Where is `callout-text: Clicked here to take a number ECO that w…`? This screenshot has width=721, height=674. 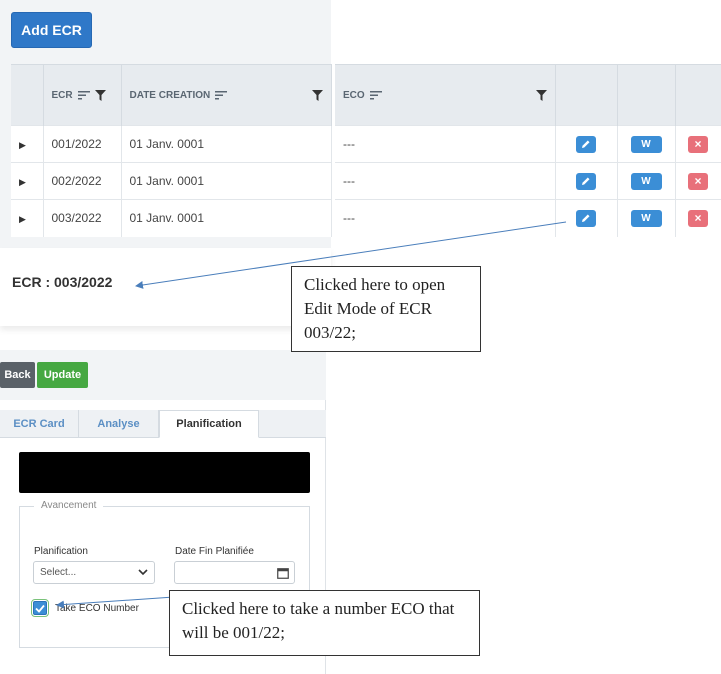 callout-text: Clicked here to take a number ECO that w… is located at coordinates (318, 620).